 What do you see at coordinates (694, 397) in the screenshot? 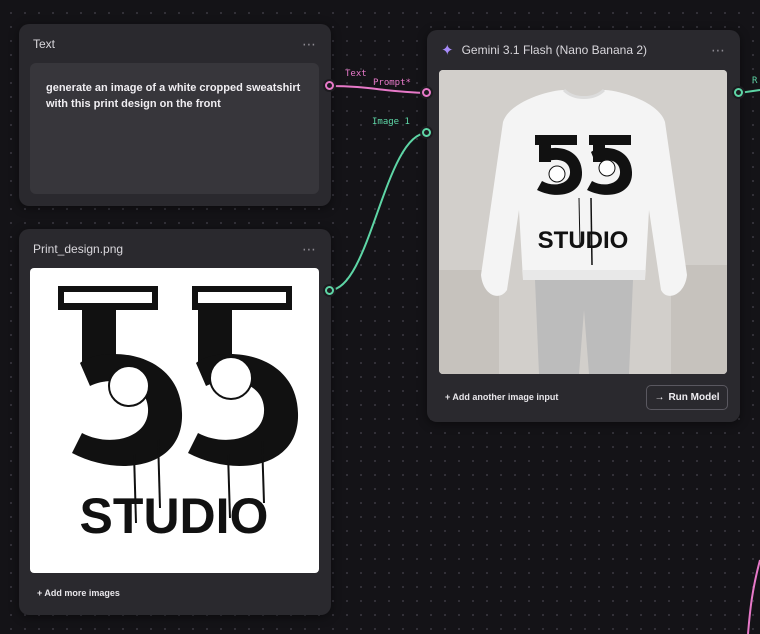
I see `run-model-label: Run Model` at bounding box center [694, 397].